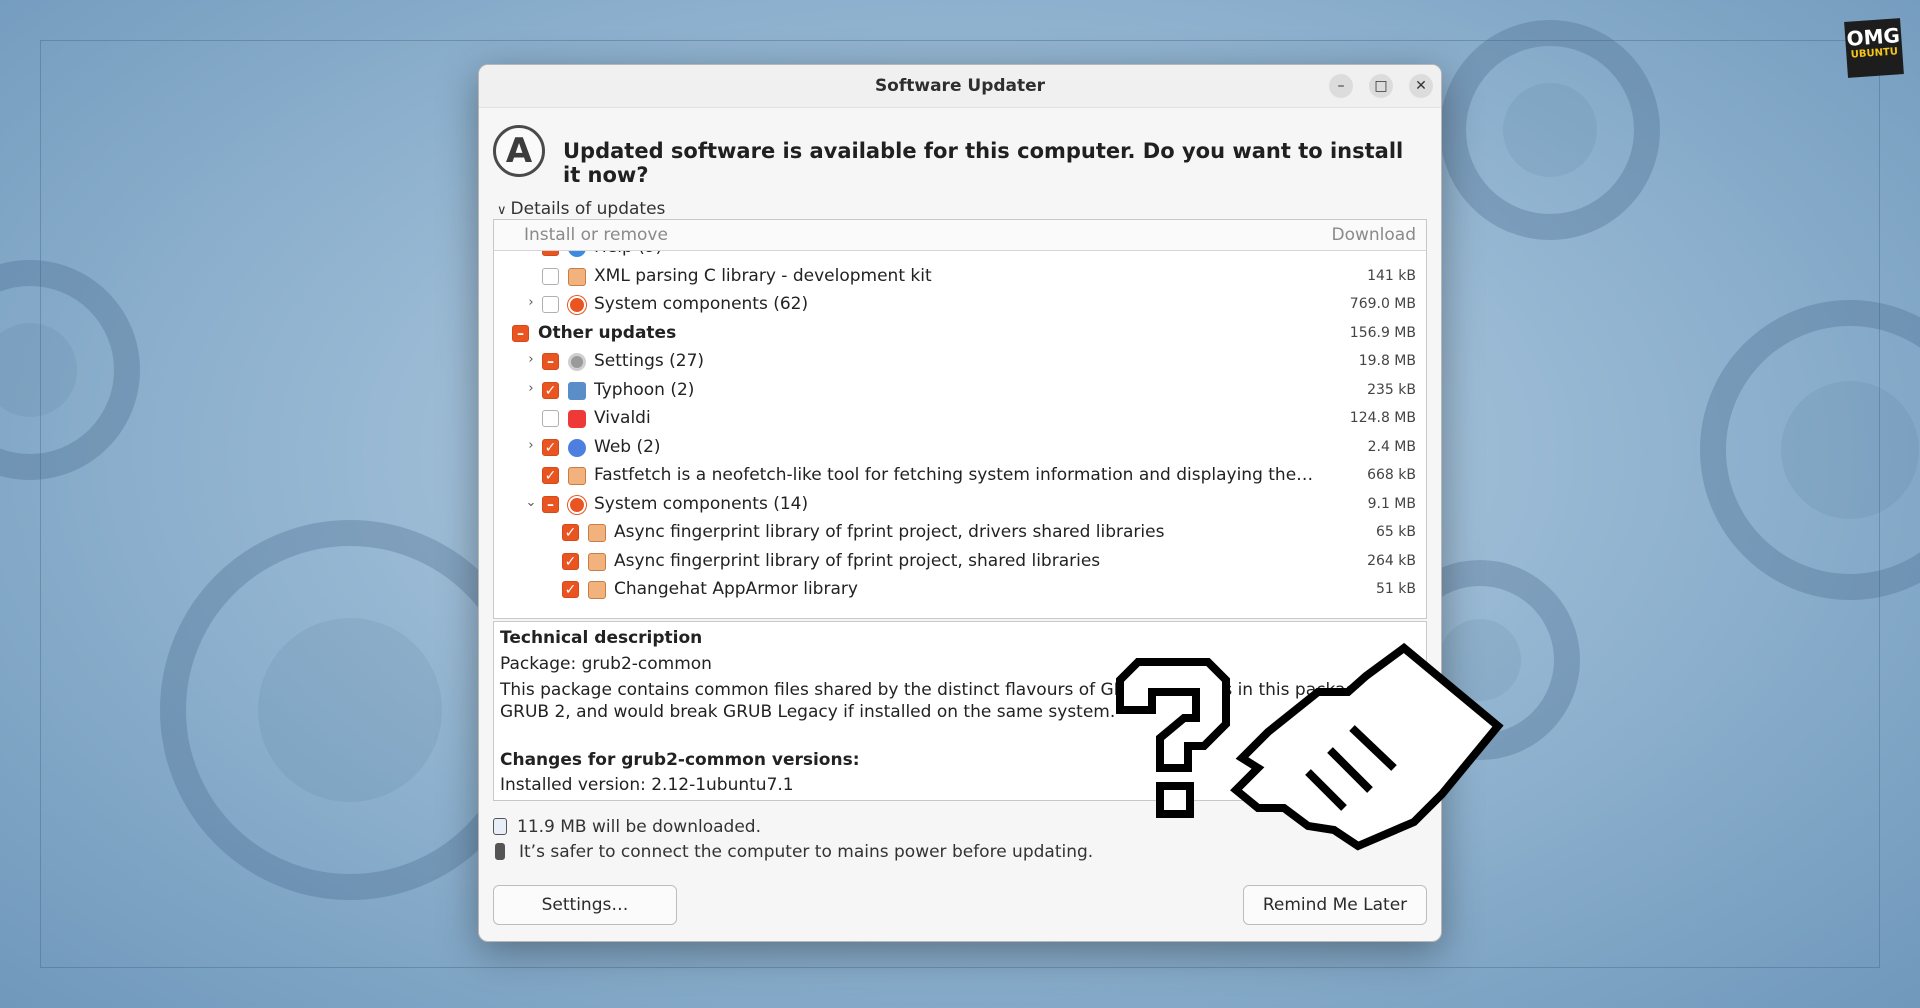 The height and width of the screenshot is (1008, 1920). Describe the element at coordinates (1382, 418) in the screenshot. I see `download-size: 124.8 MB` at that location.